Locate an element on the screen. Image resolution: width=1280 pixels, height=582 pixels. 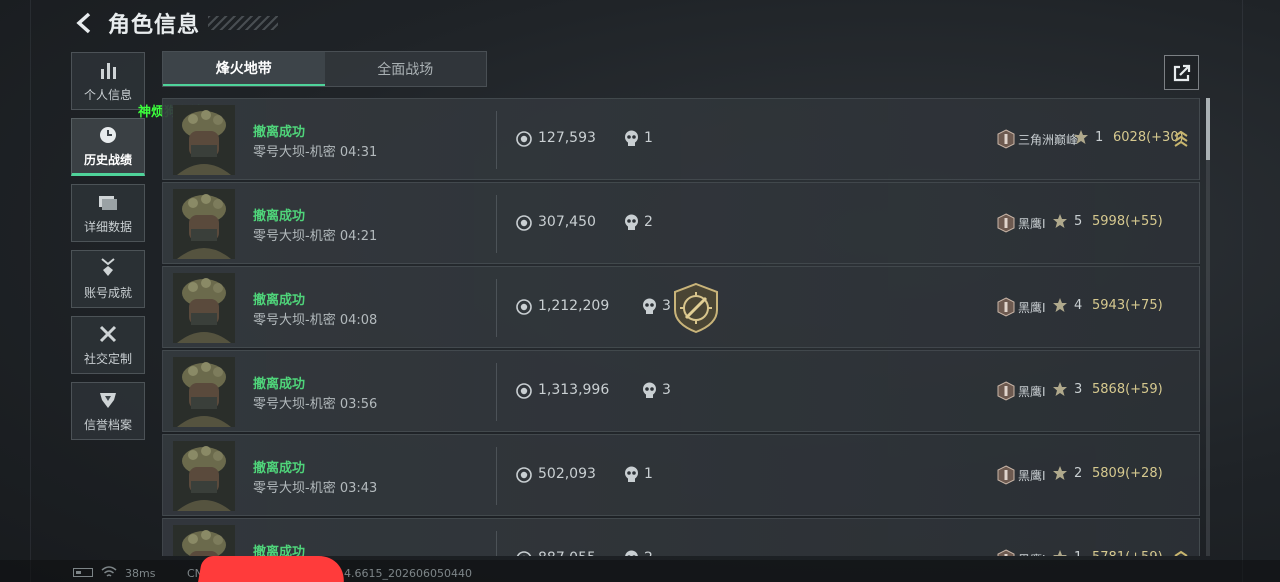
status-bar: 38ms CN 4.6615_202606050440 is located at coordinates (640, 571).